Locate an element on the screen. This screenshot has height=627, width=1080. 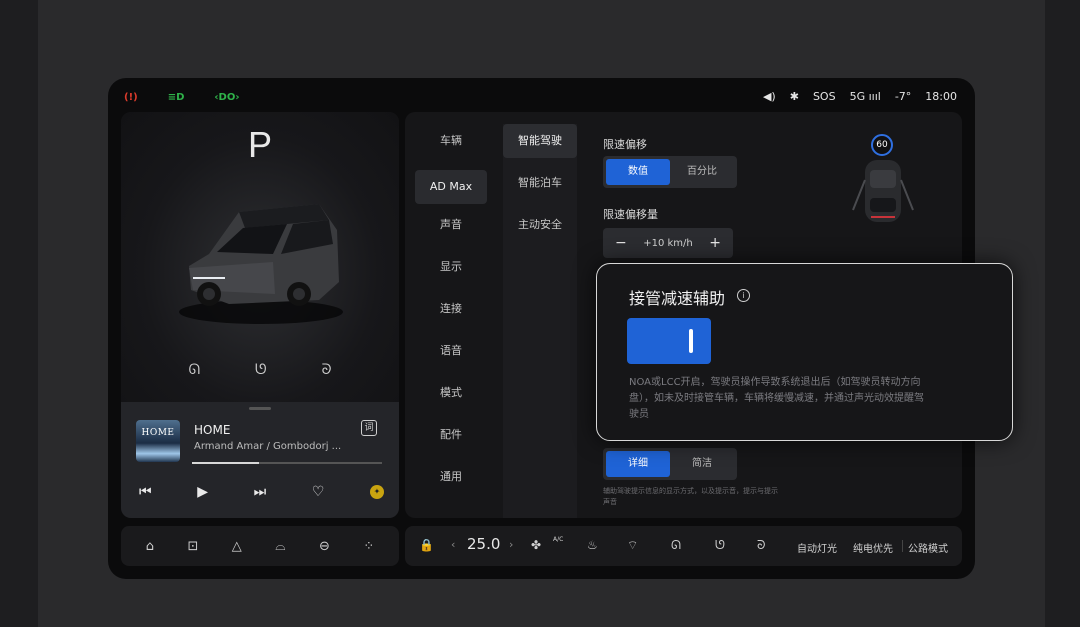
card-title: 接管减速辅助 is located at coordinates (677, 298).